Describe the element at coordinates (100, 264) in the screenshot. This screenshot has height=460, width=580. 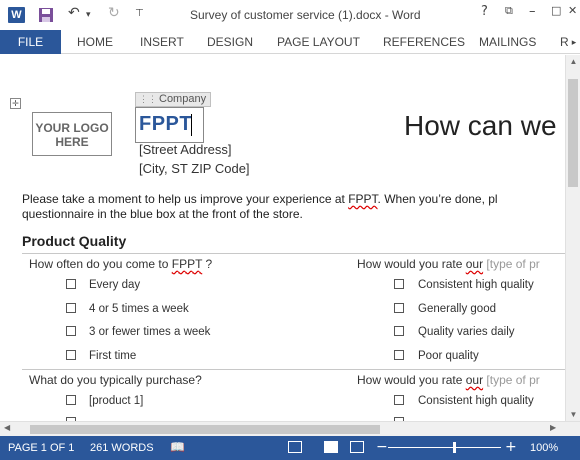
I see `question-text: How often do you come to` at that location.